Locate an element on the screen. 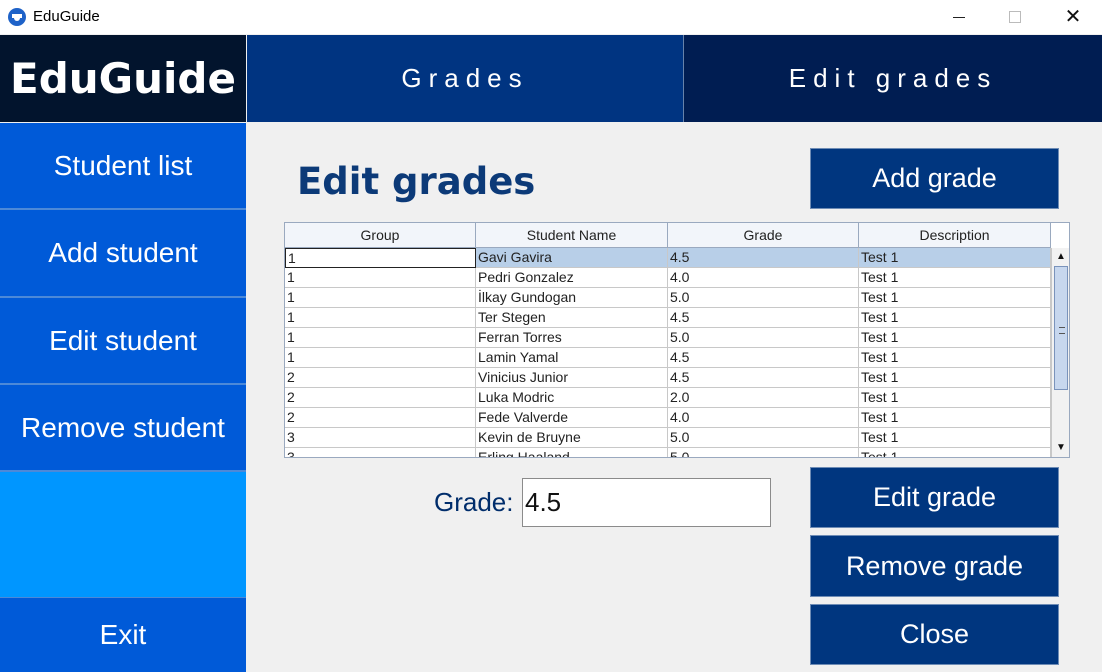 Image resolution: width=1102 pixels, height=672 pixels. close-icon: ✕ is located at coordinates (1073, 17).